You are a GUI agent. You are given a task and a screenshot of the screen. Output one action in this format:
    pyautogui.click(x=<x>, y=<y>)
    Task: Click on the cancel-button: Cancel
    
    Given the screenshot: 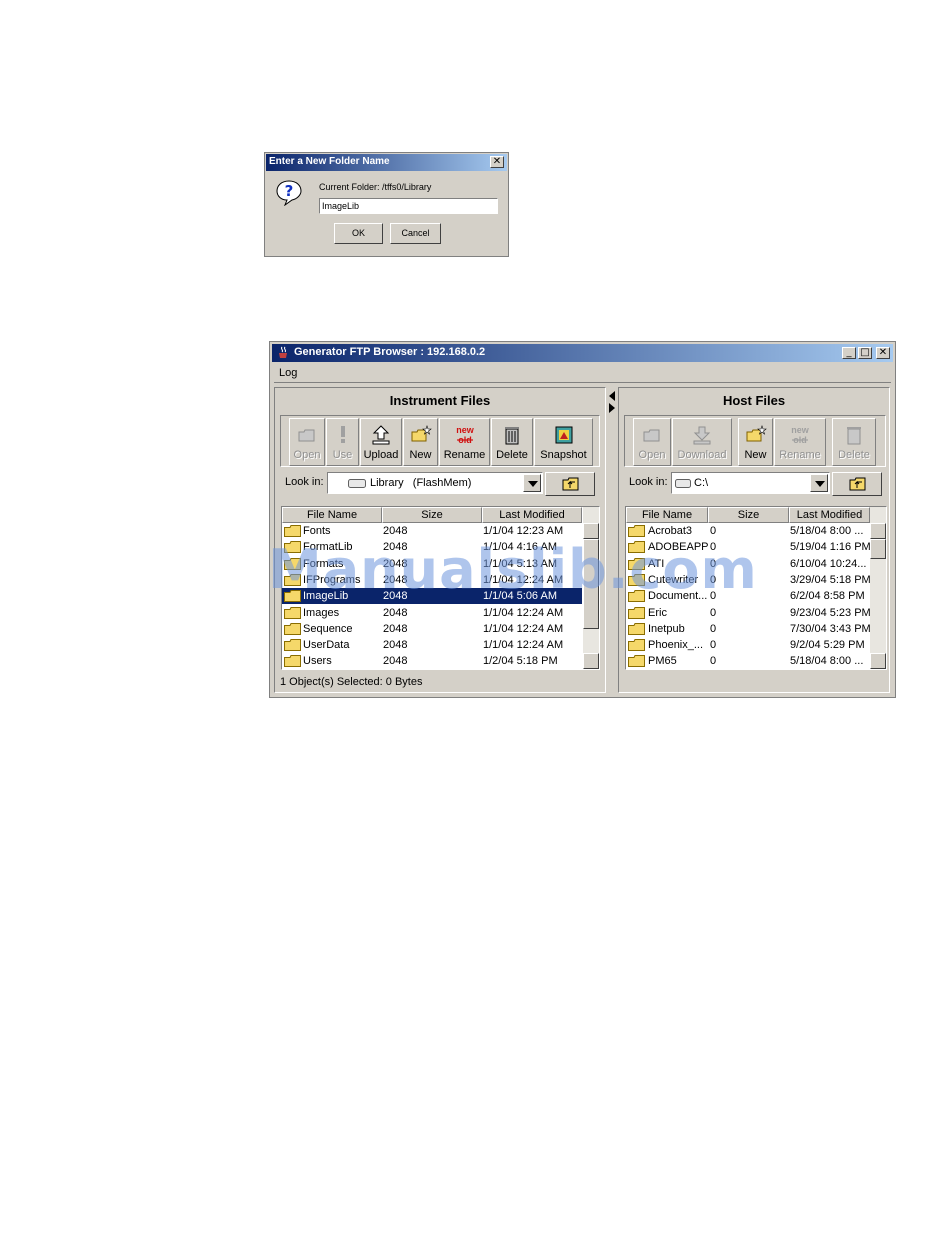 What is the action you would take?
    pyautogui.click(x=415, y=233)
    